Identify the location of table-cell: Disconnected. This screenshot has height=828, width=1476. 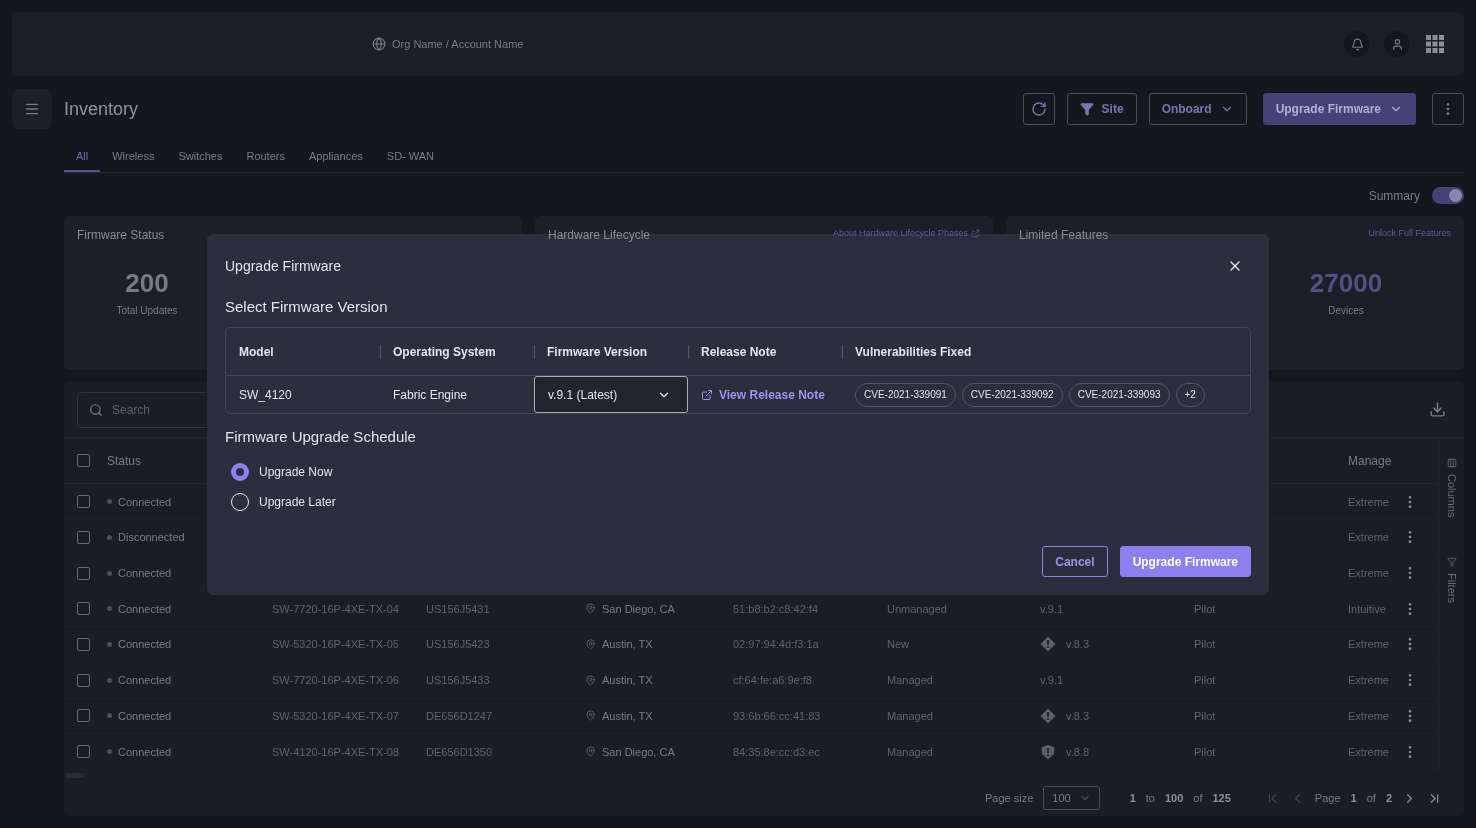
(151, 537).